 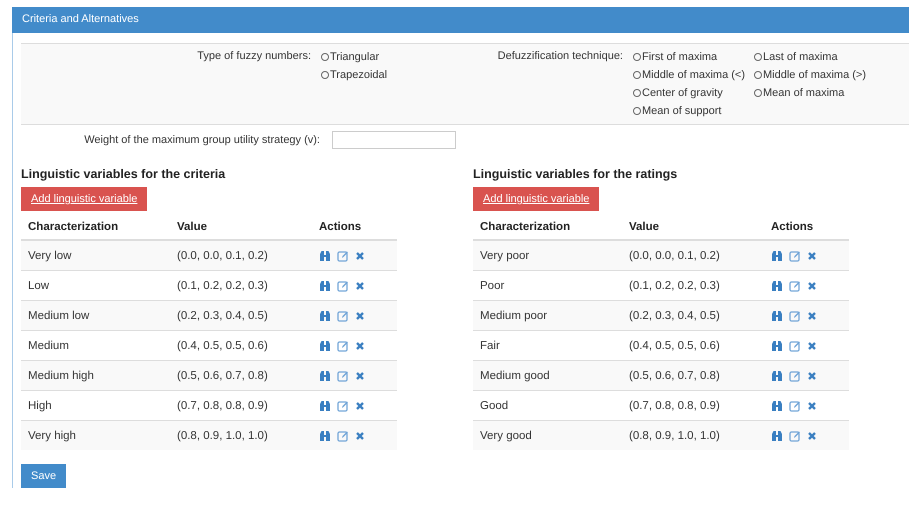 I want to click on radio-option: Middle of maxima (>), so click(x=819, y=74).